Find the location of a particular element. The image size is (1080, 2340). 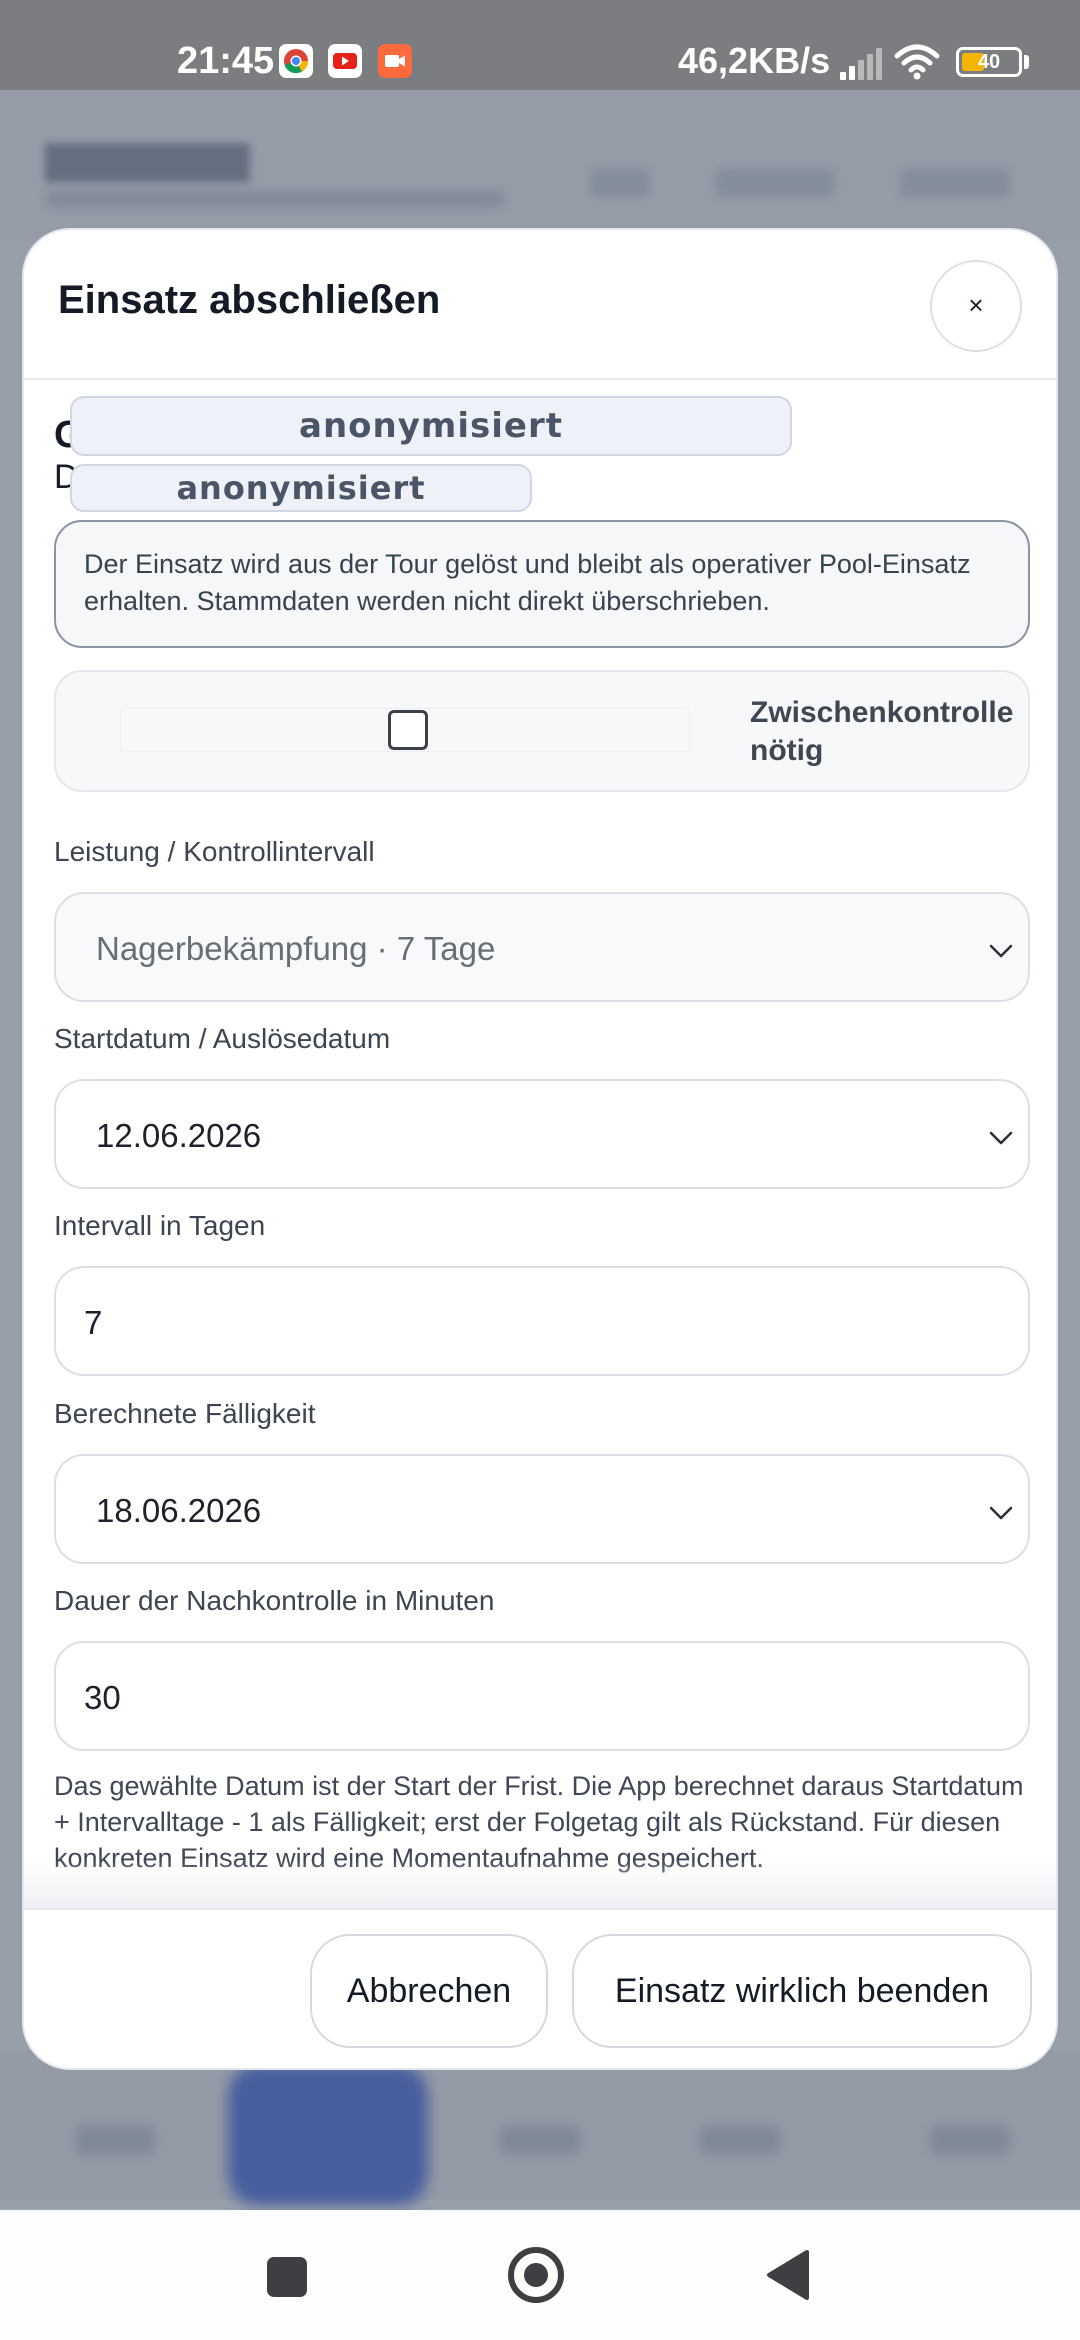

duration-label: Dauer der Nachkontrolle in Minuten is located at coordinates (274, 1600).